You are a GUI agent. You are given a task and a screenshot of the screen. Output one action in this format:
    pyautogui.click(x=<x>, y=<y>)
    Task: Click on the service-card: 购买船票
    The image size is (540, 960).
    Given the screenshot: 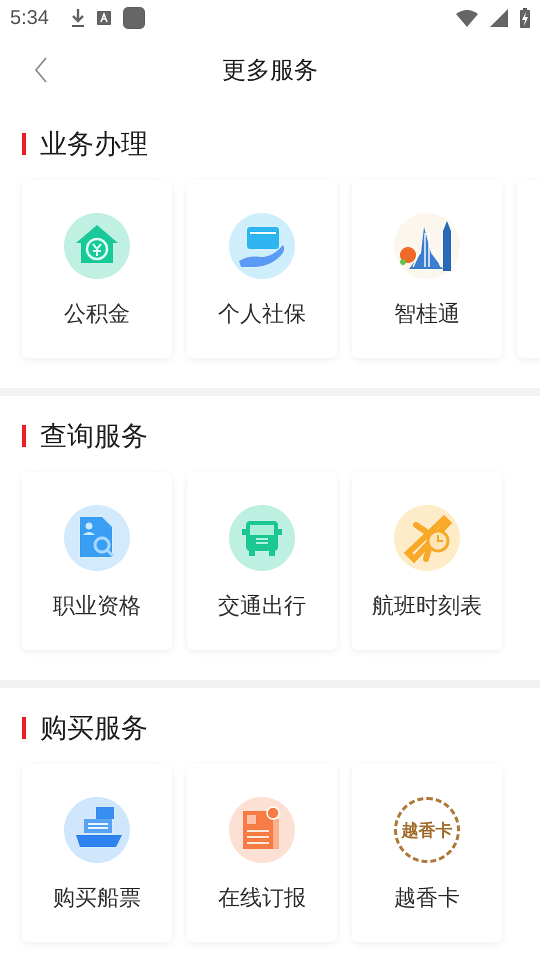 What is the action you would take?
    pyautogui.click(x=97, y=853)
    